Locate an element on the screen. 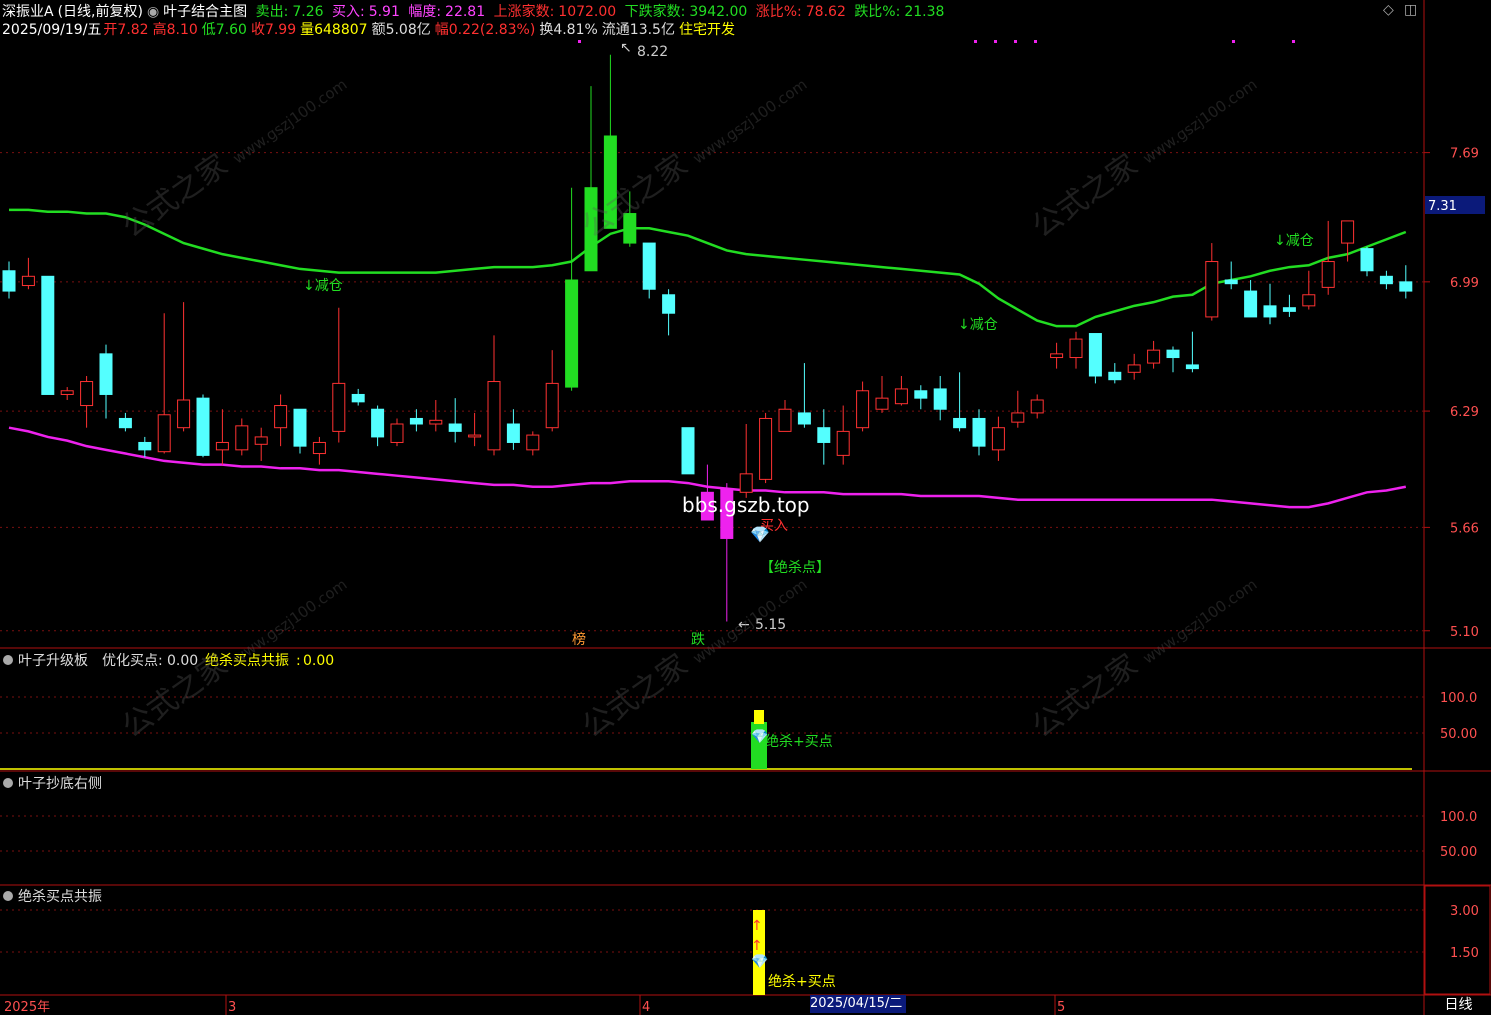 Image resolution: width=1491 pixels, height=1015 pixels. period-label: 日线 is located at coordinates (1458, 1005).